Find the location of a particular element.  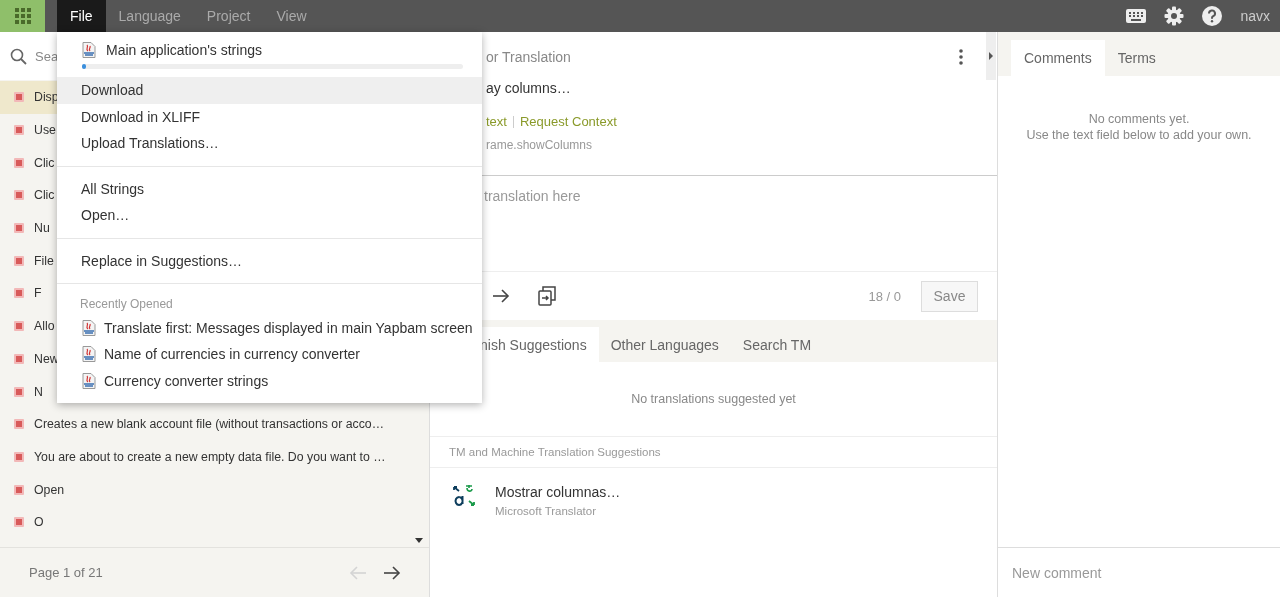

section-title: or Translation is located at coordinates (528, 57).